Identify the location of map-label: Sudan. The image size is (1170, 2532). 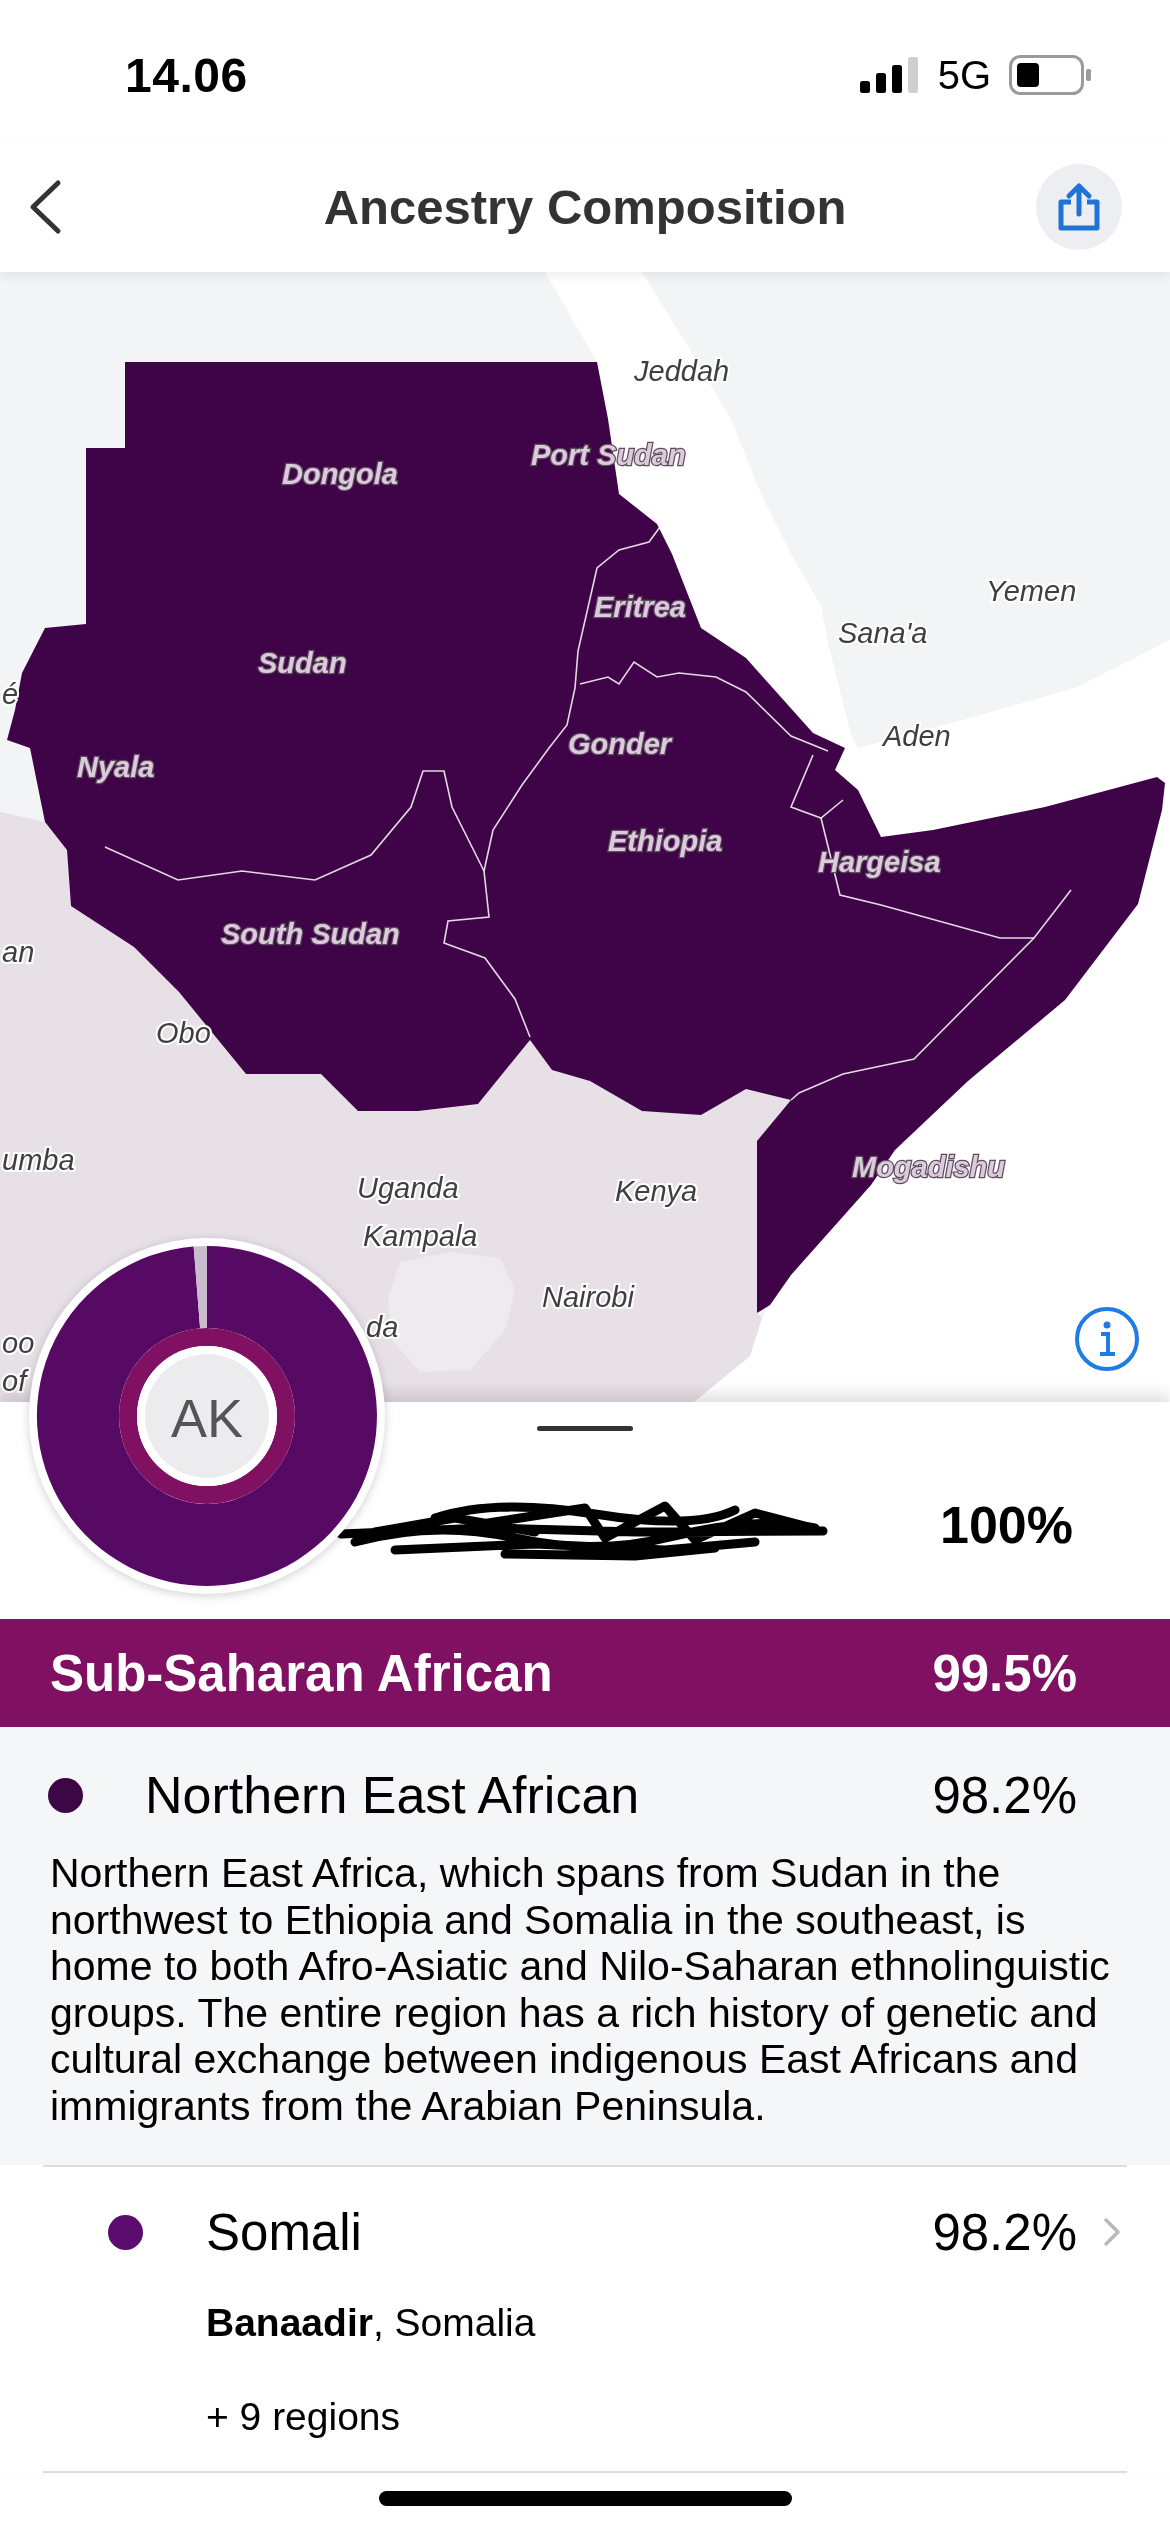
(302, 663).